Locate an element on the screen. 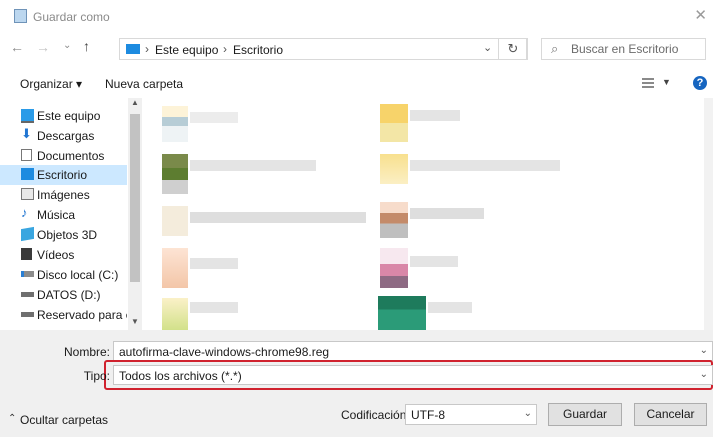  sidebar-item-este-equipo: Este equipo is located at coordinates (63, 116).